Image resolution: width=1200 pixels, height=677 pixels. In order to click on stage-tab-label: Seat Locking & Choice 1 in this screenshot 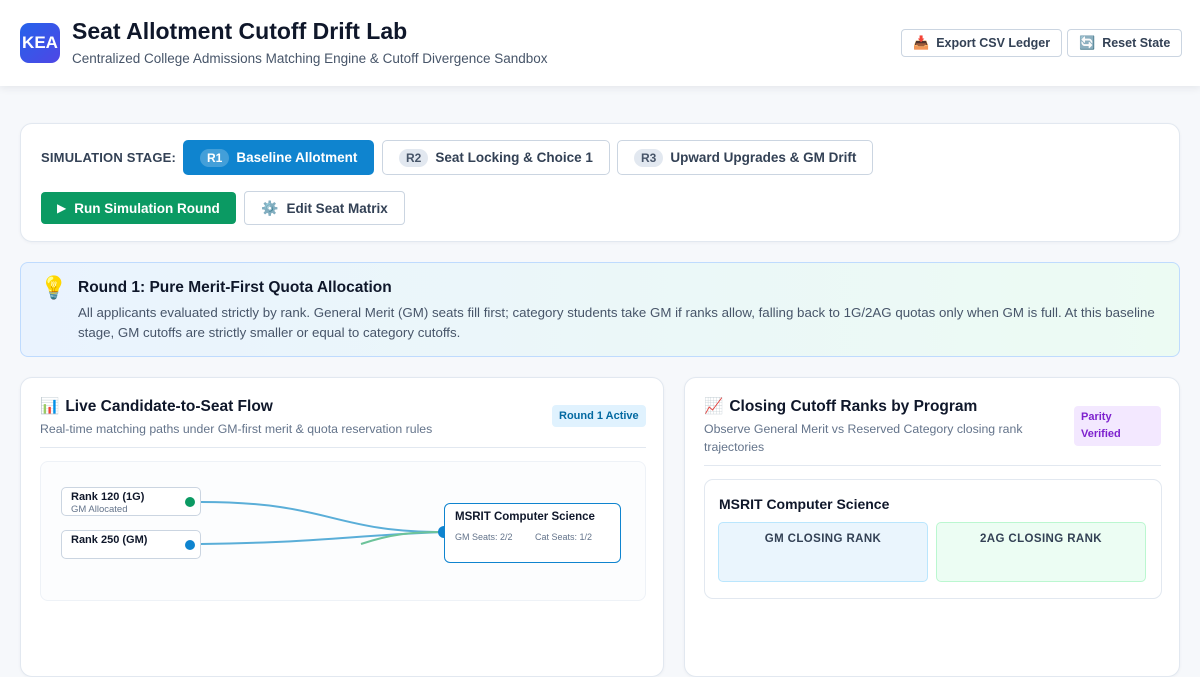, I will do `click(514, 157)`.